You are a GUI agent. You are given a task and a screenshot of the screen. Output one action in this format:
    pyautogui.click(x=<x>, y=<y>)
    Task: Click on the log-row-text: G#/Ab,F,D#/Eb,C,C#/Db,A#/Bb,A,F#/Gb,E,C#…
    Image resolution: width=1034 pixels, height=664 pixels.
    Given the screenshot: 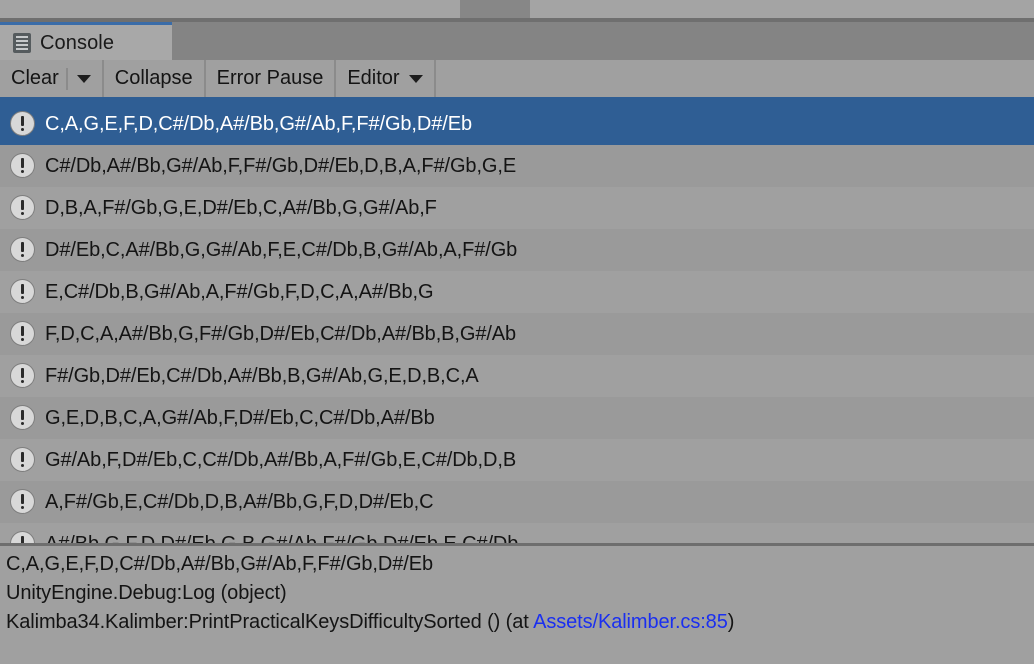 What is the action you would take?
    pyautogui.click(x=281, y=460)
    